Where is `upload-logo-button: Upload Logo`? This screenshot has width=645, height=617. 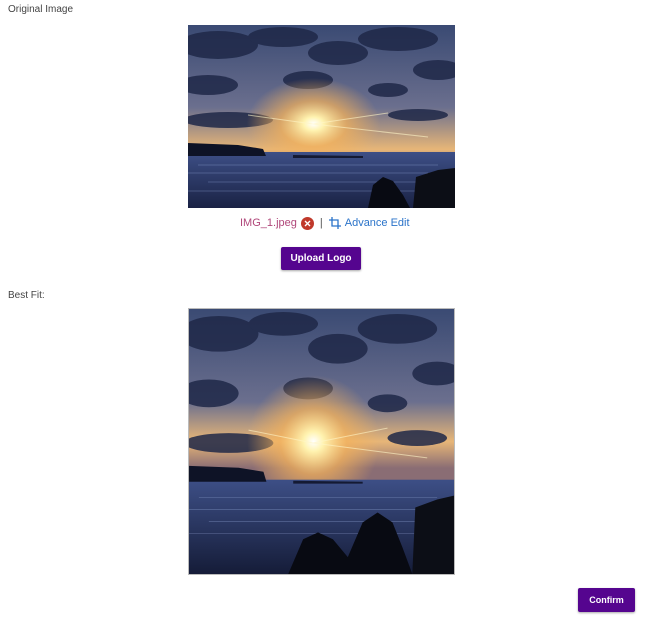 upload-logo-button: Upload Logo is located at coordinates (321, 258).